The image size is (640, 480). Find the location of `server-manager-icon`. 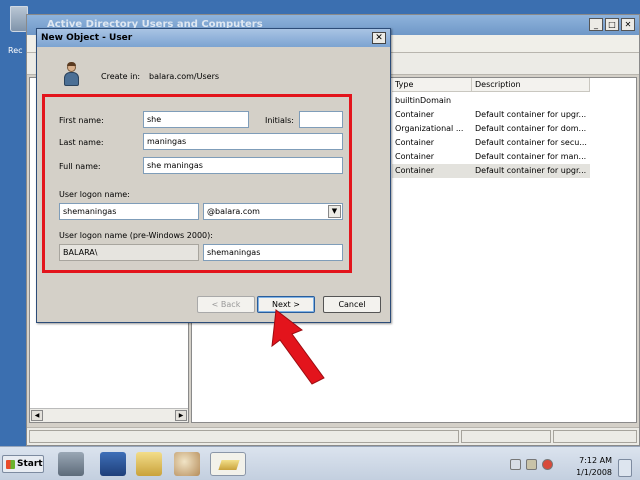

server-manager-icon is located at coordinates (71, 464).